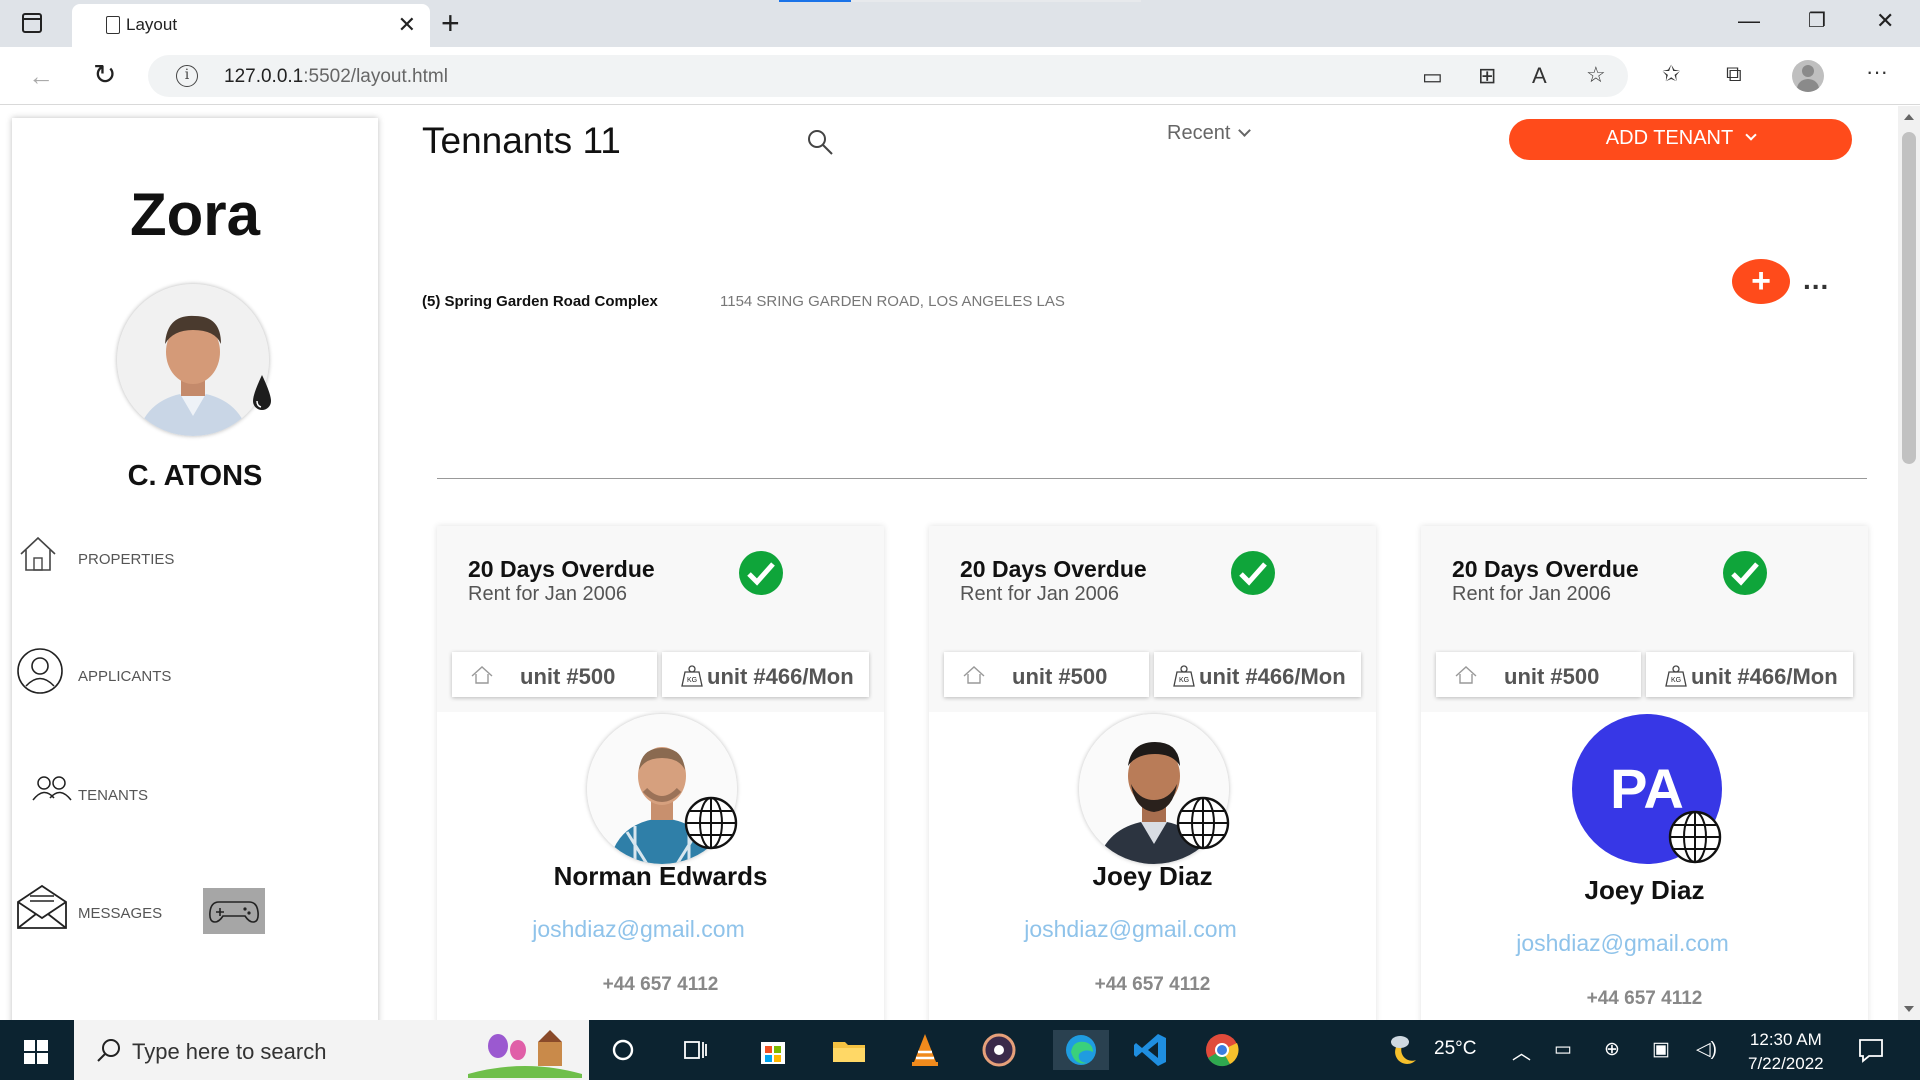  What do you see at coordinates (1209, 133) in the screenshot?
I see `sort-dropdown: Recent` at bounding box center [1209, 133].